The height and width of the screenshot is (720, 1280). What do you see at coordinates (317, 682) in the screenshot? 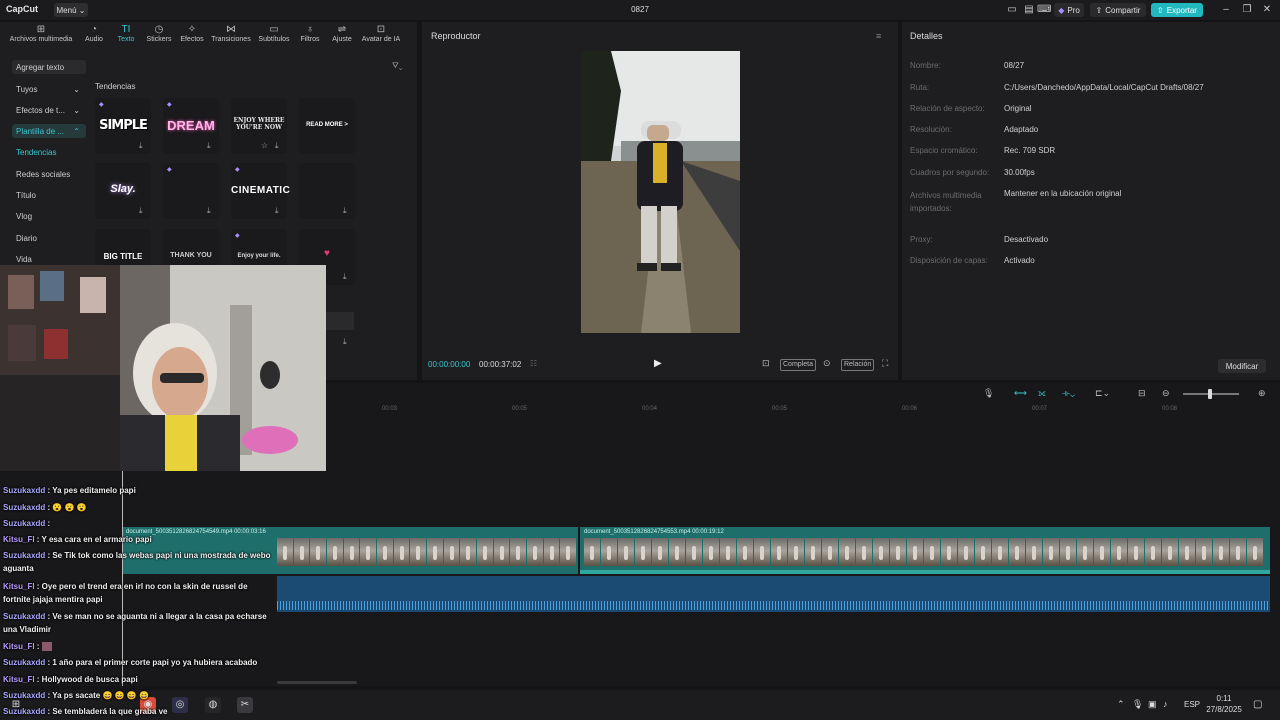
I see `timeline-scrollbar` at bounding box center [317, 682].